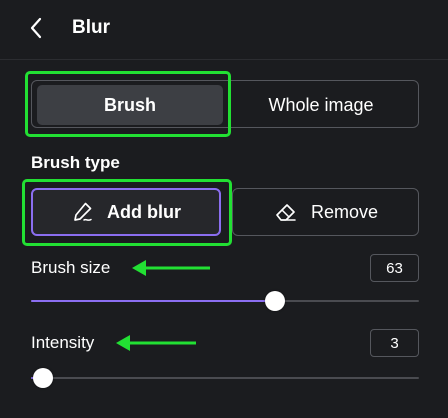 The image size is (448, 418). I want to click on annotation-arrow-intensity, so click(156, 343).